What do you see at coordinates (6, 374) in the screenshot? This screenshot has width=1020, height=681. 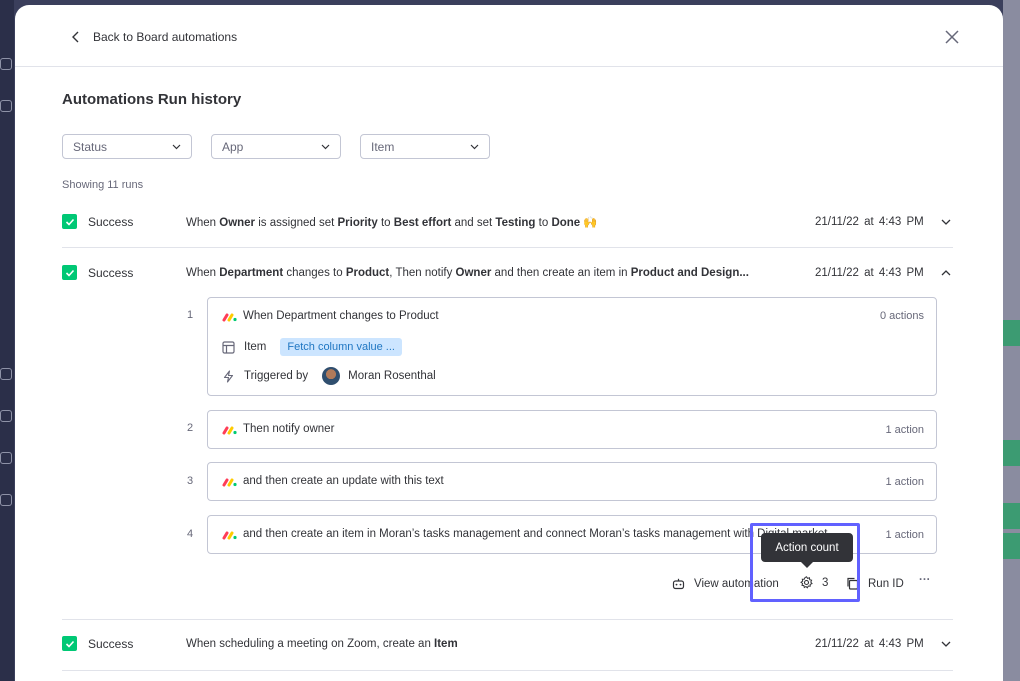 I see `calendar-icon` at bounding box center [6, 374].